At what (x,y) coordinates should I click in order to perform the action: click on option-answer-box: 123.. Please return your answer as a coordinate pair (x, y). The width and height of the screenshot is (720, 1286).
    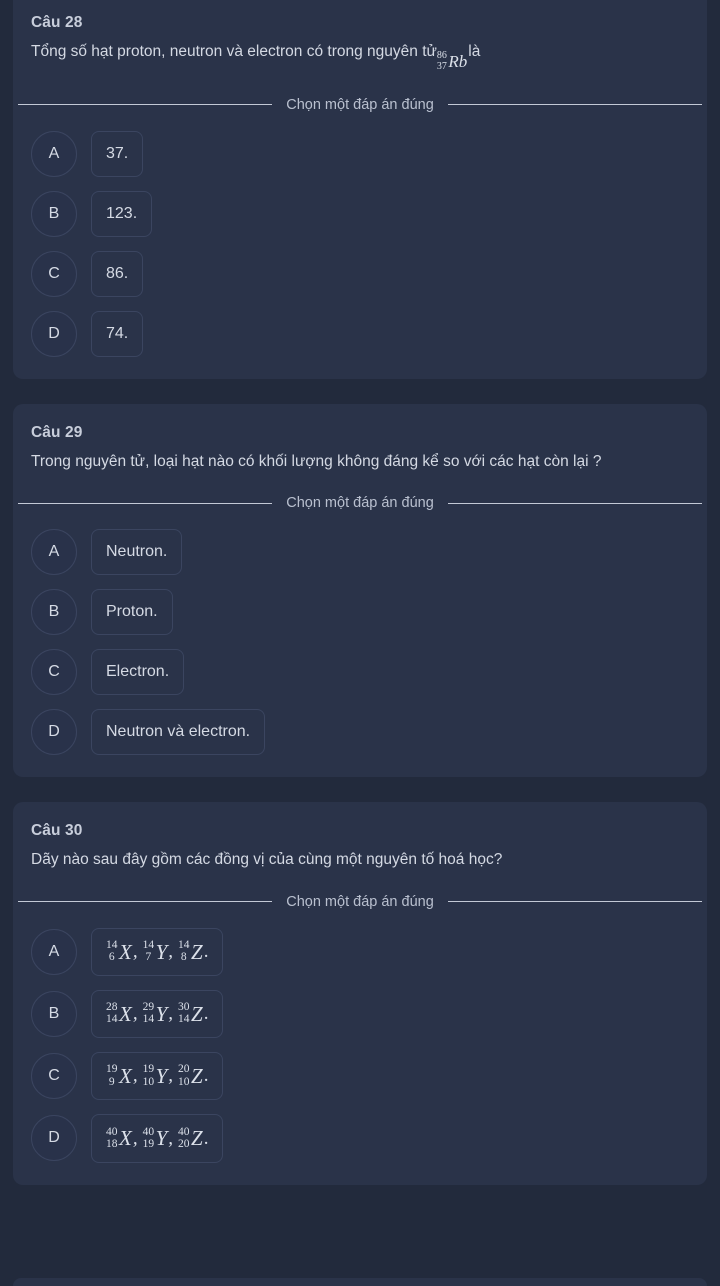
    Looking at the image, I should click on (122, 213).